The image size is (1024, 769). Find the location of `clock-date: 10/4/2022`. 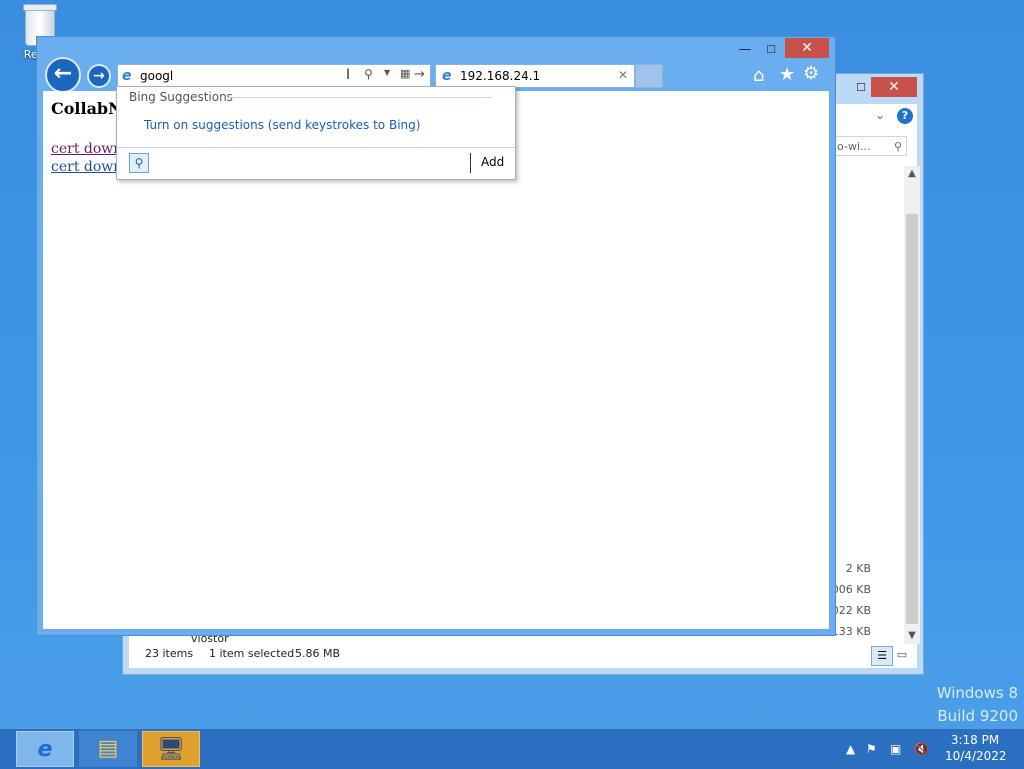

clock-date: 10/4/2022 is located at coordinates (976, 756).